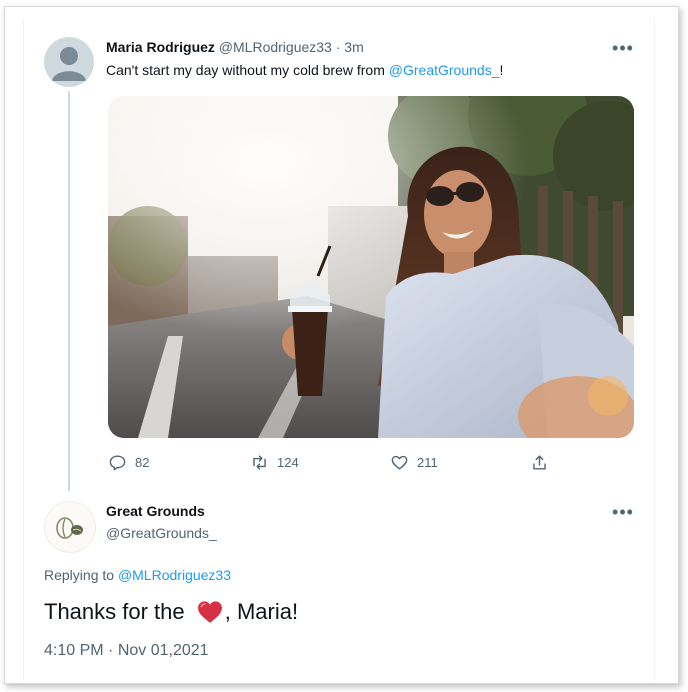  What do you see at coordinates (274, 462) in the screenshot?
I see `retweet-action: 124` at bounding box center [274, 462].